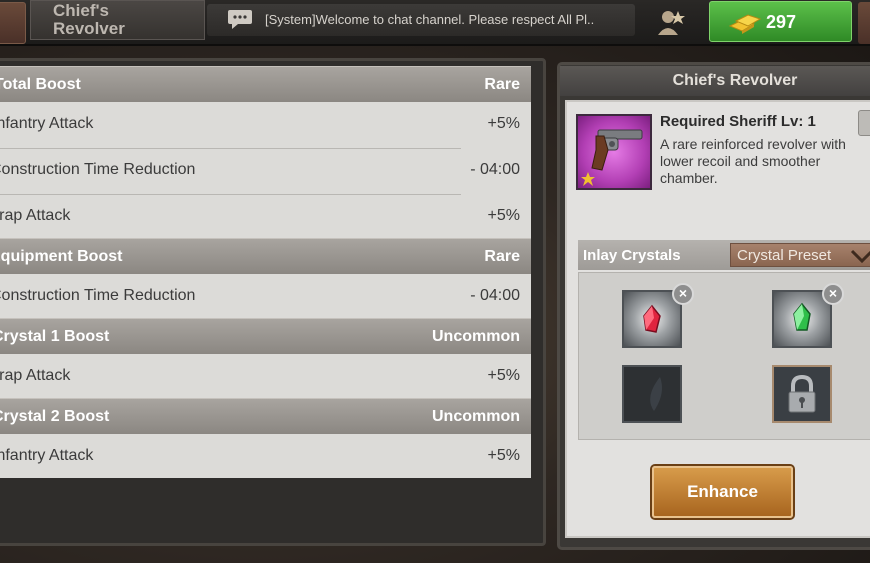  I want to click on chat-bubble-icon, so click(240, 19).